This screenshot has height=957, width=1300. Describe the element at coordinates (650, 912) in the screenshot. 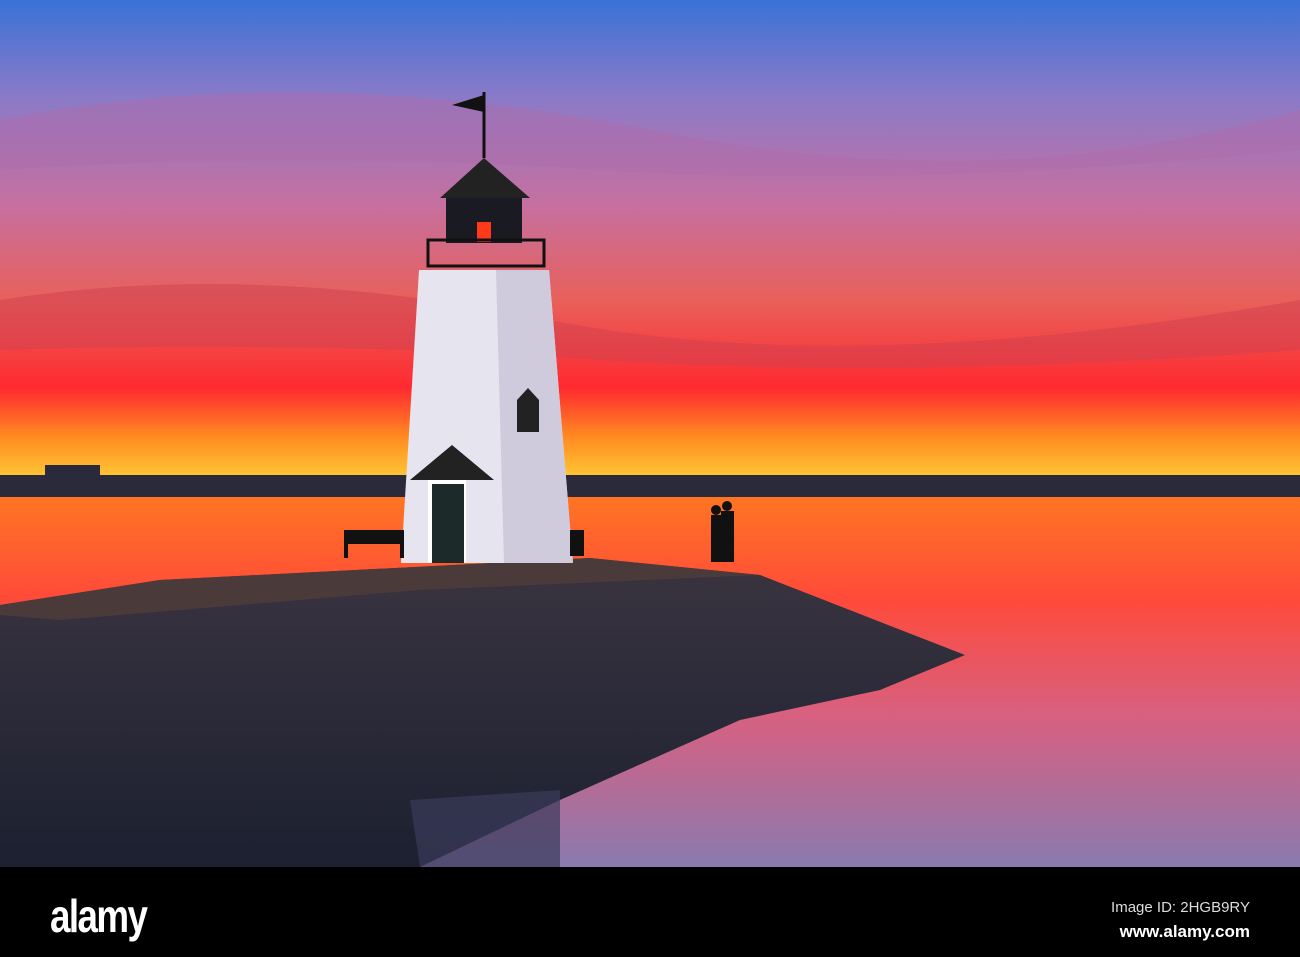

I see `footer-bar: alamy Image ID: 2HGB9RY www.alamy.com` at that location.